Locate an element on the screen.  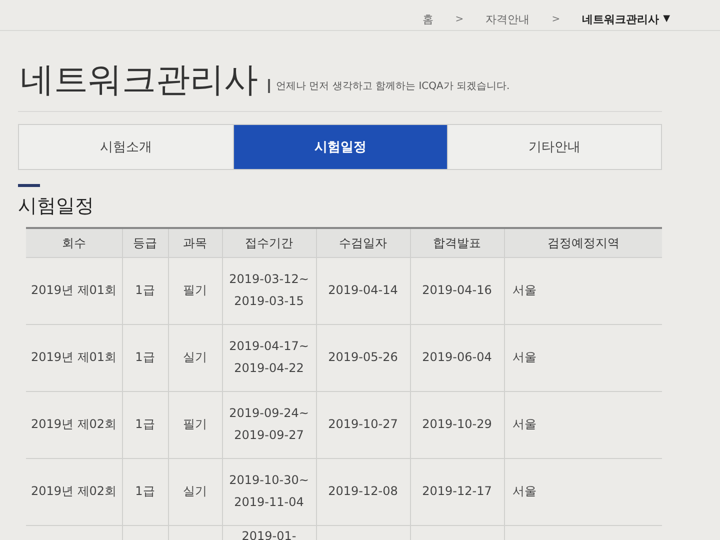
breadcrumb-link: 홈 is located at coordinates (428, 19).